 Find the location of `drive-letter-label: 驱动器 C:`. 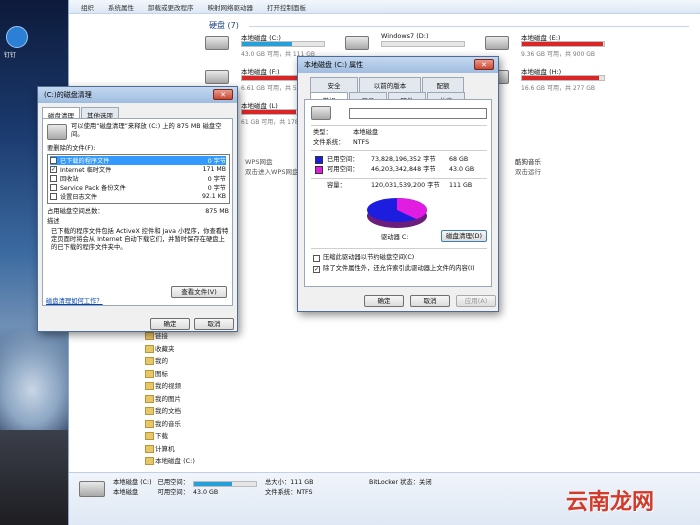

drive-letter-label: 驱动器 C: is located at coordinates (395, 237).